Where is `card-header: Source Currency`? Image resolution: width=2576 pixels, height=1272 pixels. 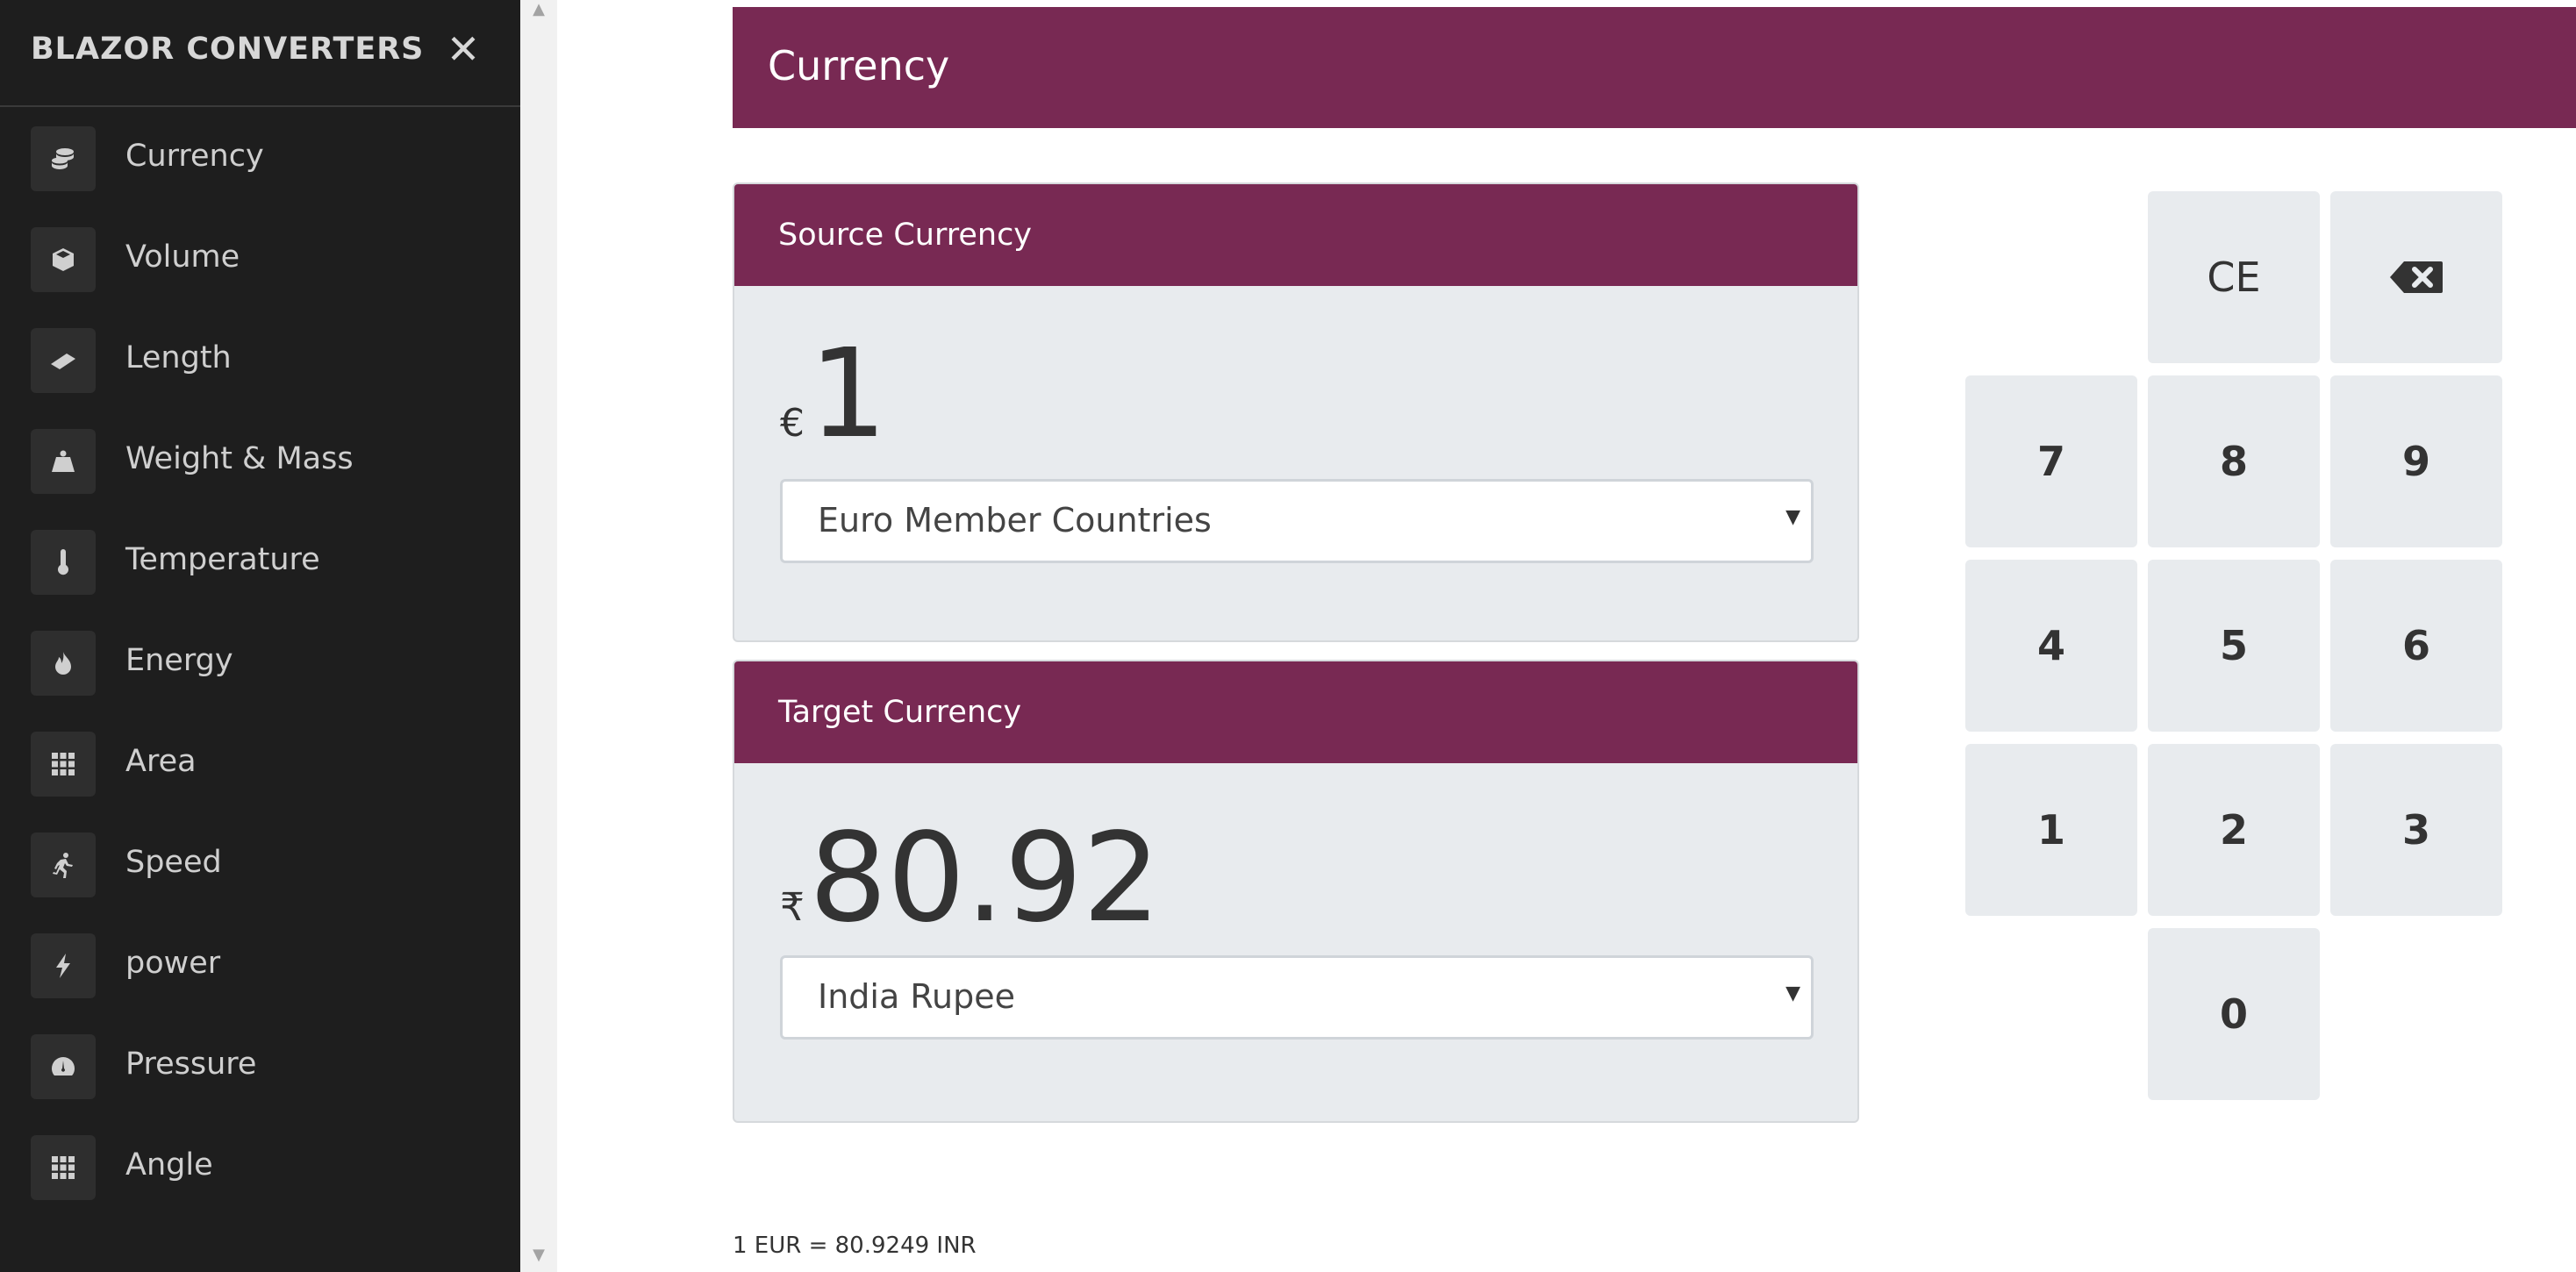
card-header: Source Currency is located at coordinates (1295, 235).